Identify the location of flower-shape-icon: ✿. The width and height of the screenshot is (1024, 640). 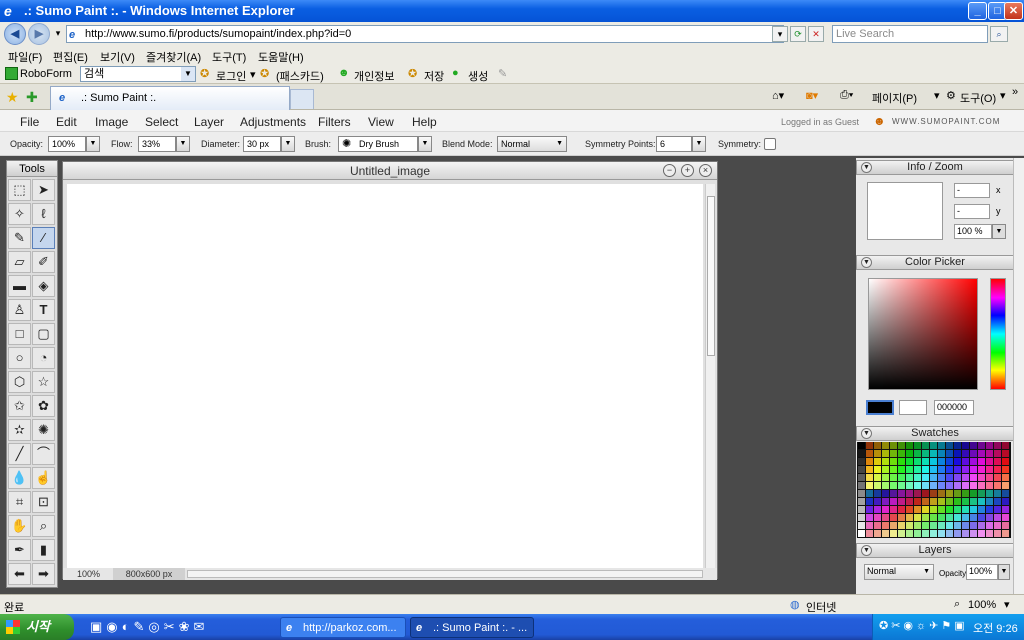
(43, 406).